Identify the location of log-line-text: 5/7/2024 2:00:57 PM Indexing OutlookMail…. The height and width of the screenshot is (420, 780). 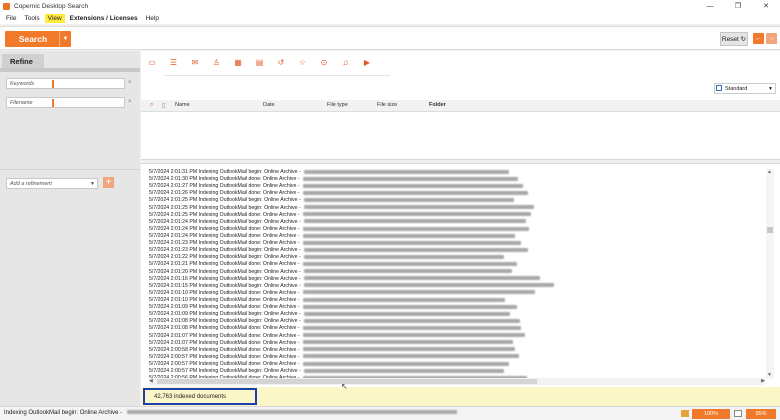
(225, 371).